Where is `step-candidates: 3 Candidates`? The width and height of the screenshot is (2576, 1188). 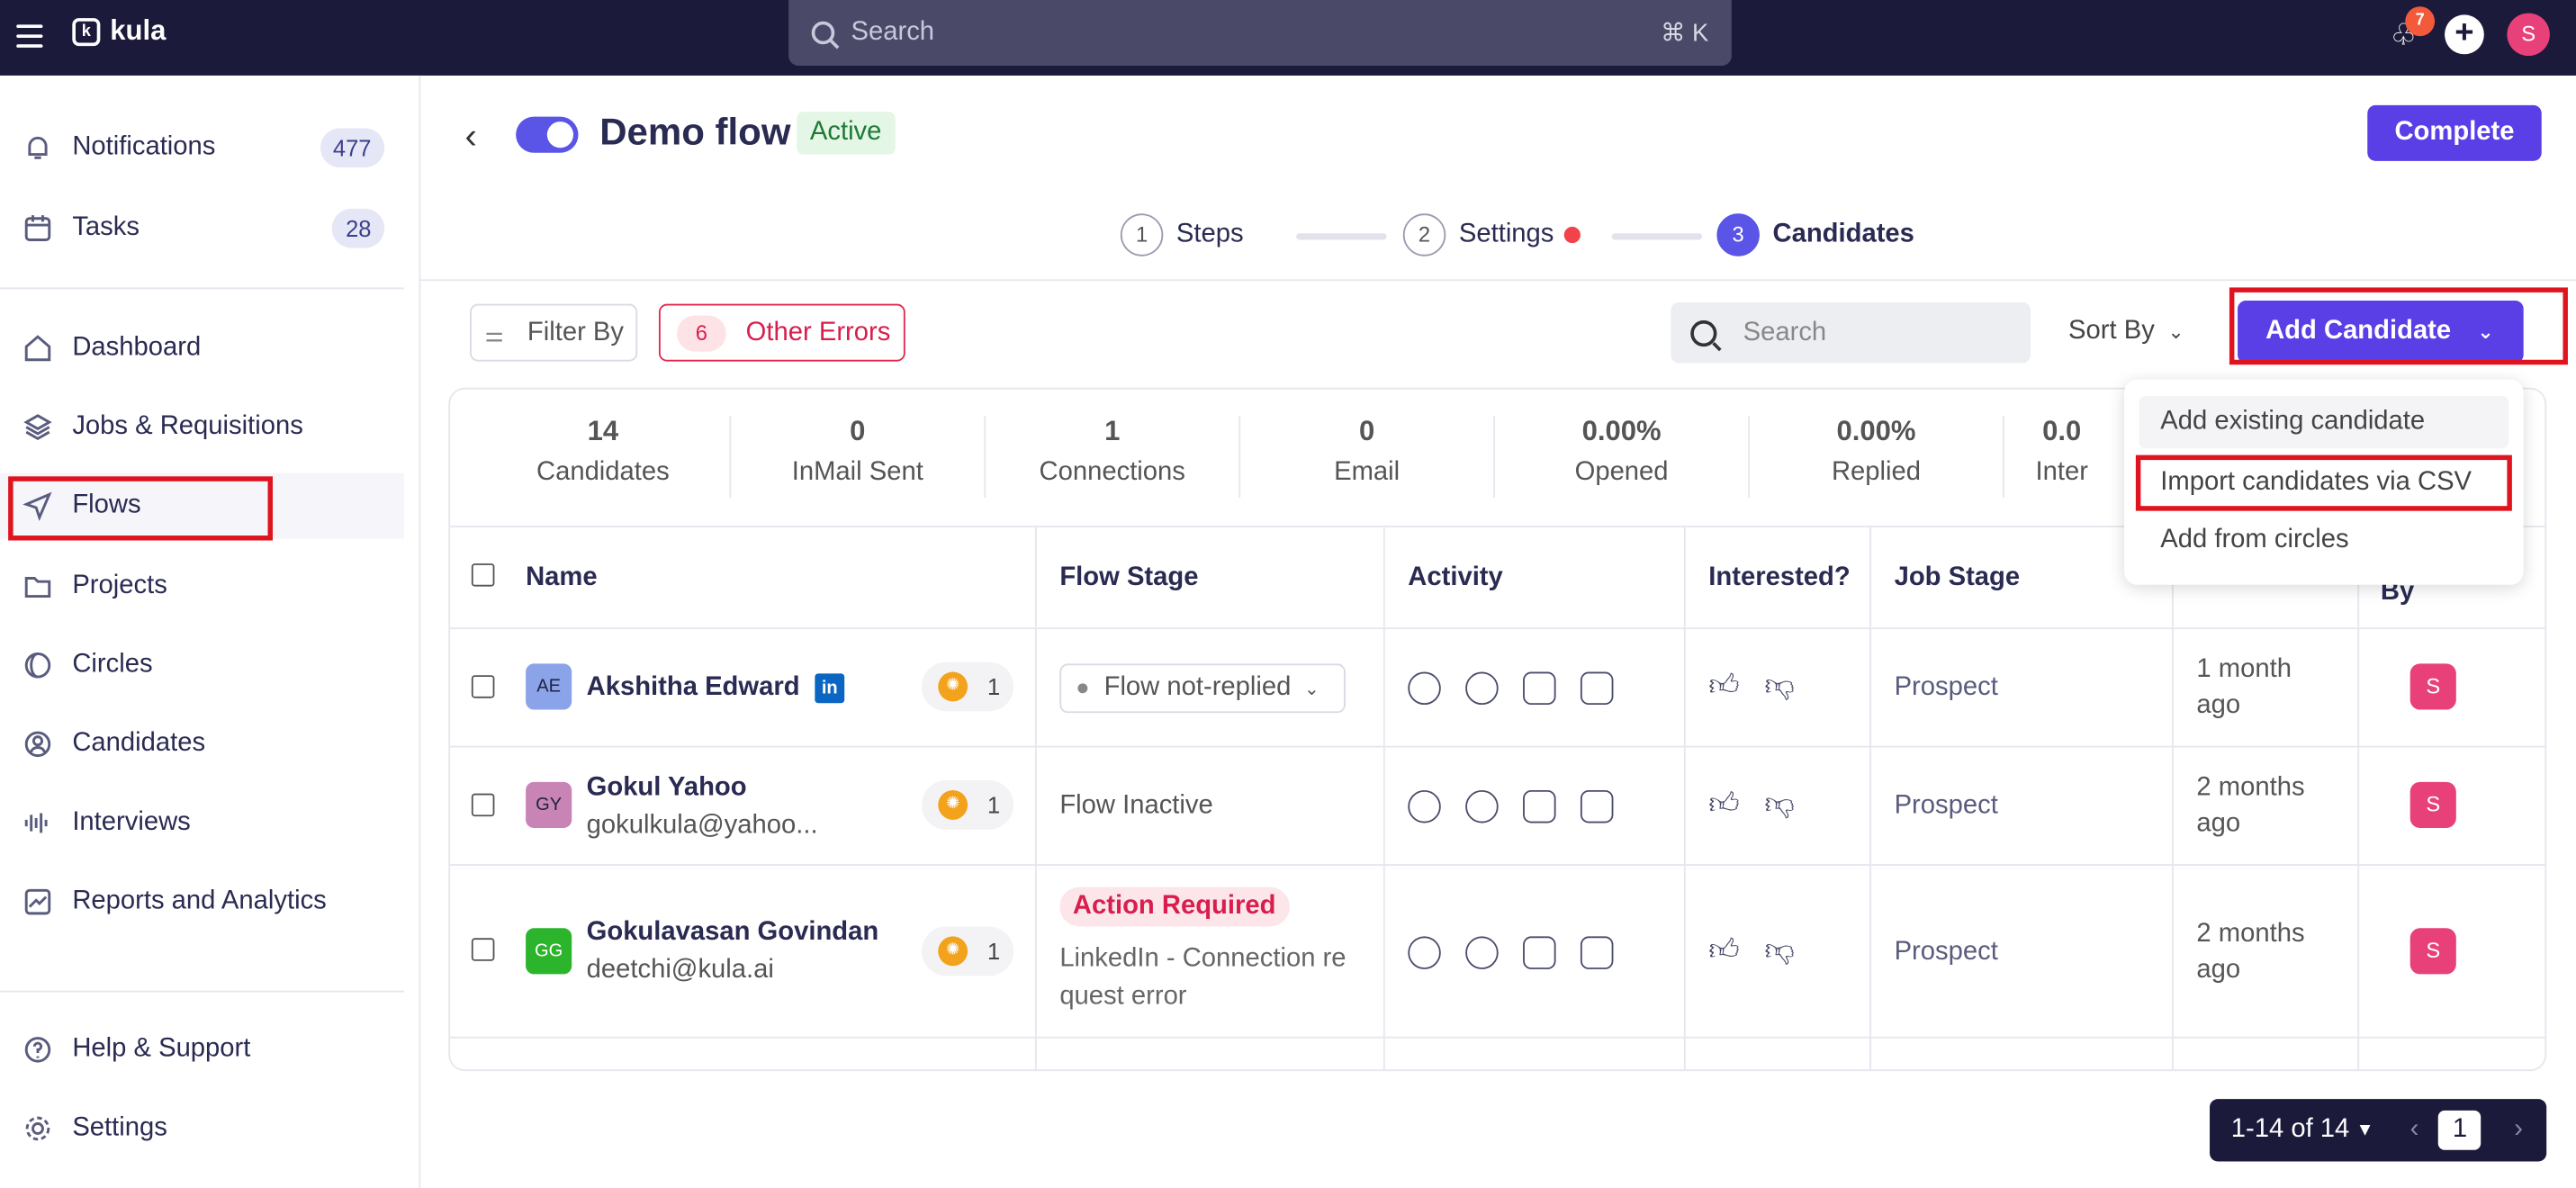
step-candidates: 3 Candidates is located at coordinates (1815, 234).